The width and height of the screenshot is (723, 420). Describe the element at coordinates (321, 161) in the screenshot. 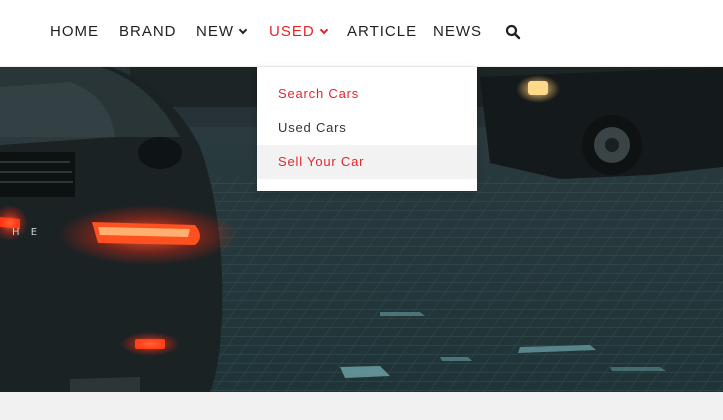

I see `dropdown-item-label: Sell Your Car` at that location.